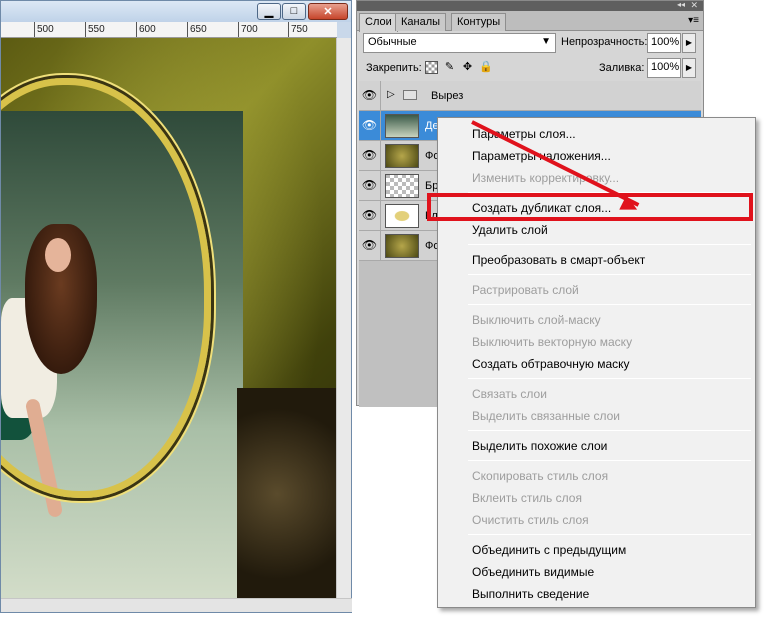 This screenshot has width=765, height=621. What do you see at coordinates (392, 42) in the screenshot?
I see `blend-mode-value: Обычные` at bounding box center [392, 42].